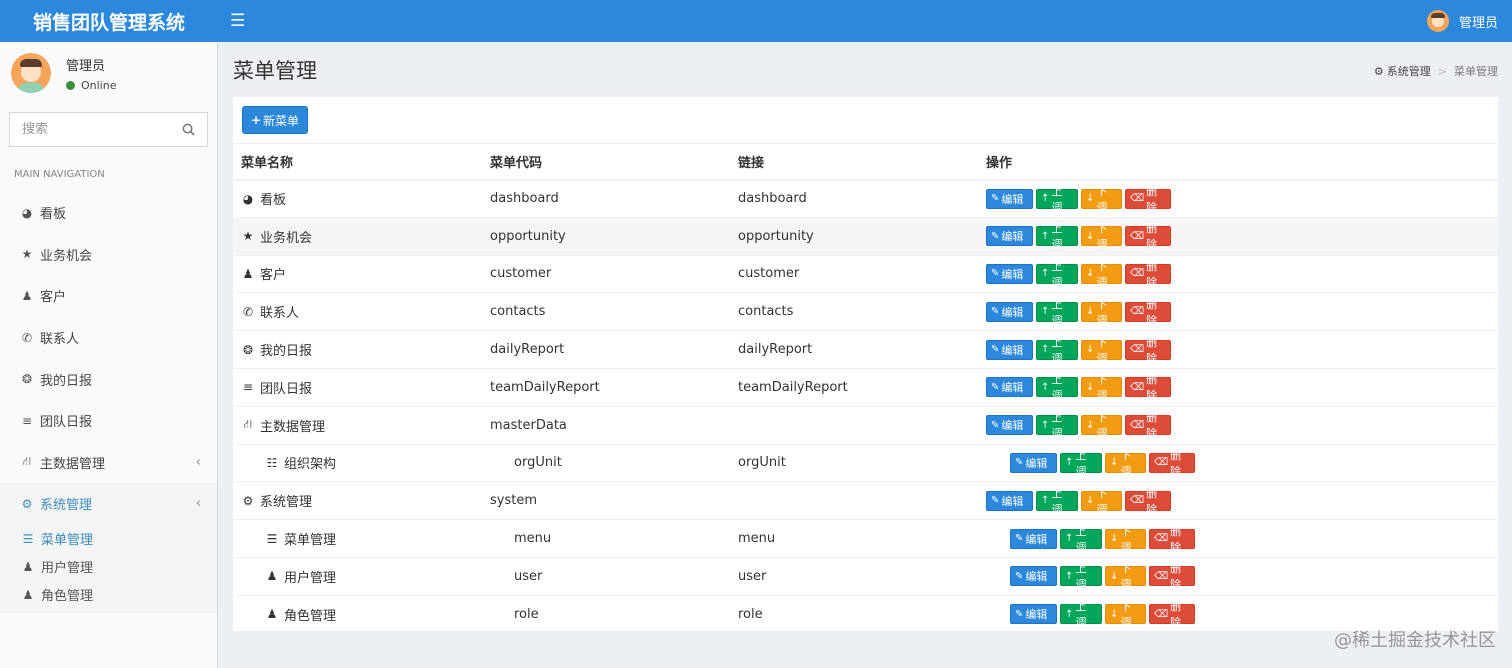 This screenshot has height=668, width=1512. I want to click on sidebar-subitem-user: ♟ 用户管理, so click(108, 567).